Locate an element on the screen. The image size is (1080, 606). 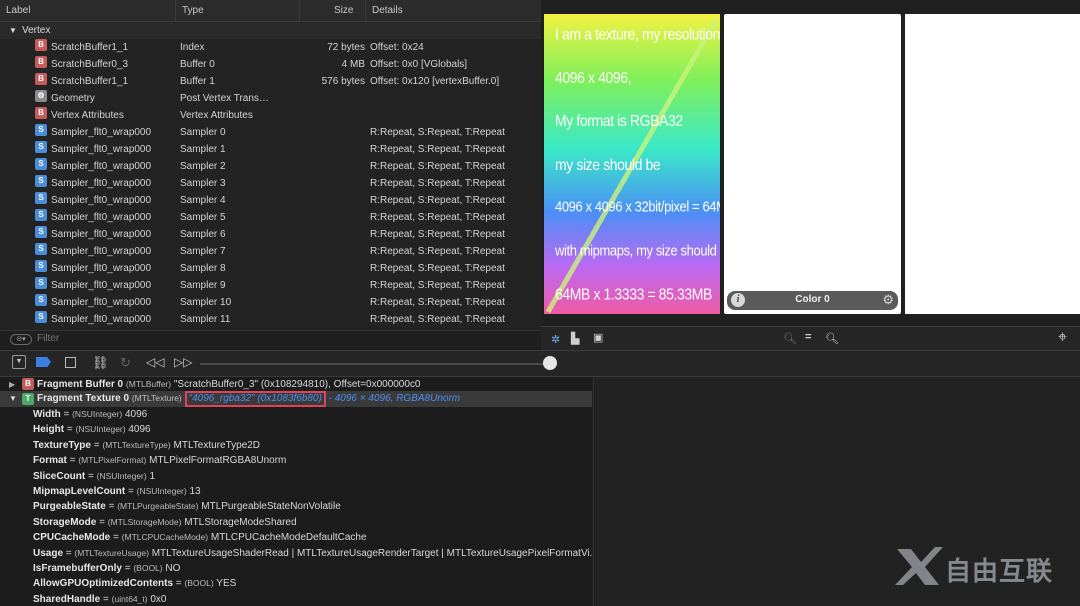
row-type: Sampler 10 is located at coordinates (206, 302).